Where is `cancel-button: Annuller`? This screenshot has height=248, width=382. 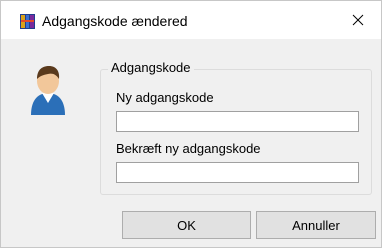
cancel-button: Annuller is located at coordinates (316, 225).